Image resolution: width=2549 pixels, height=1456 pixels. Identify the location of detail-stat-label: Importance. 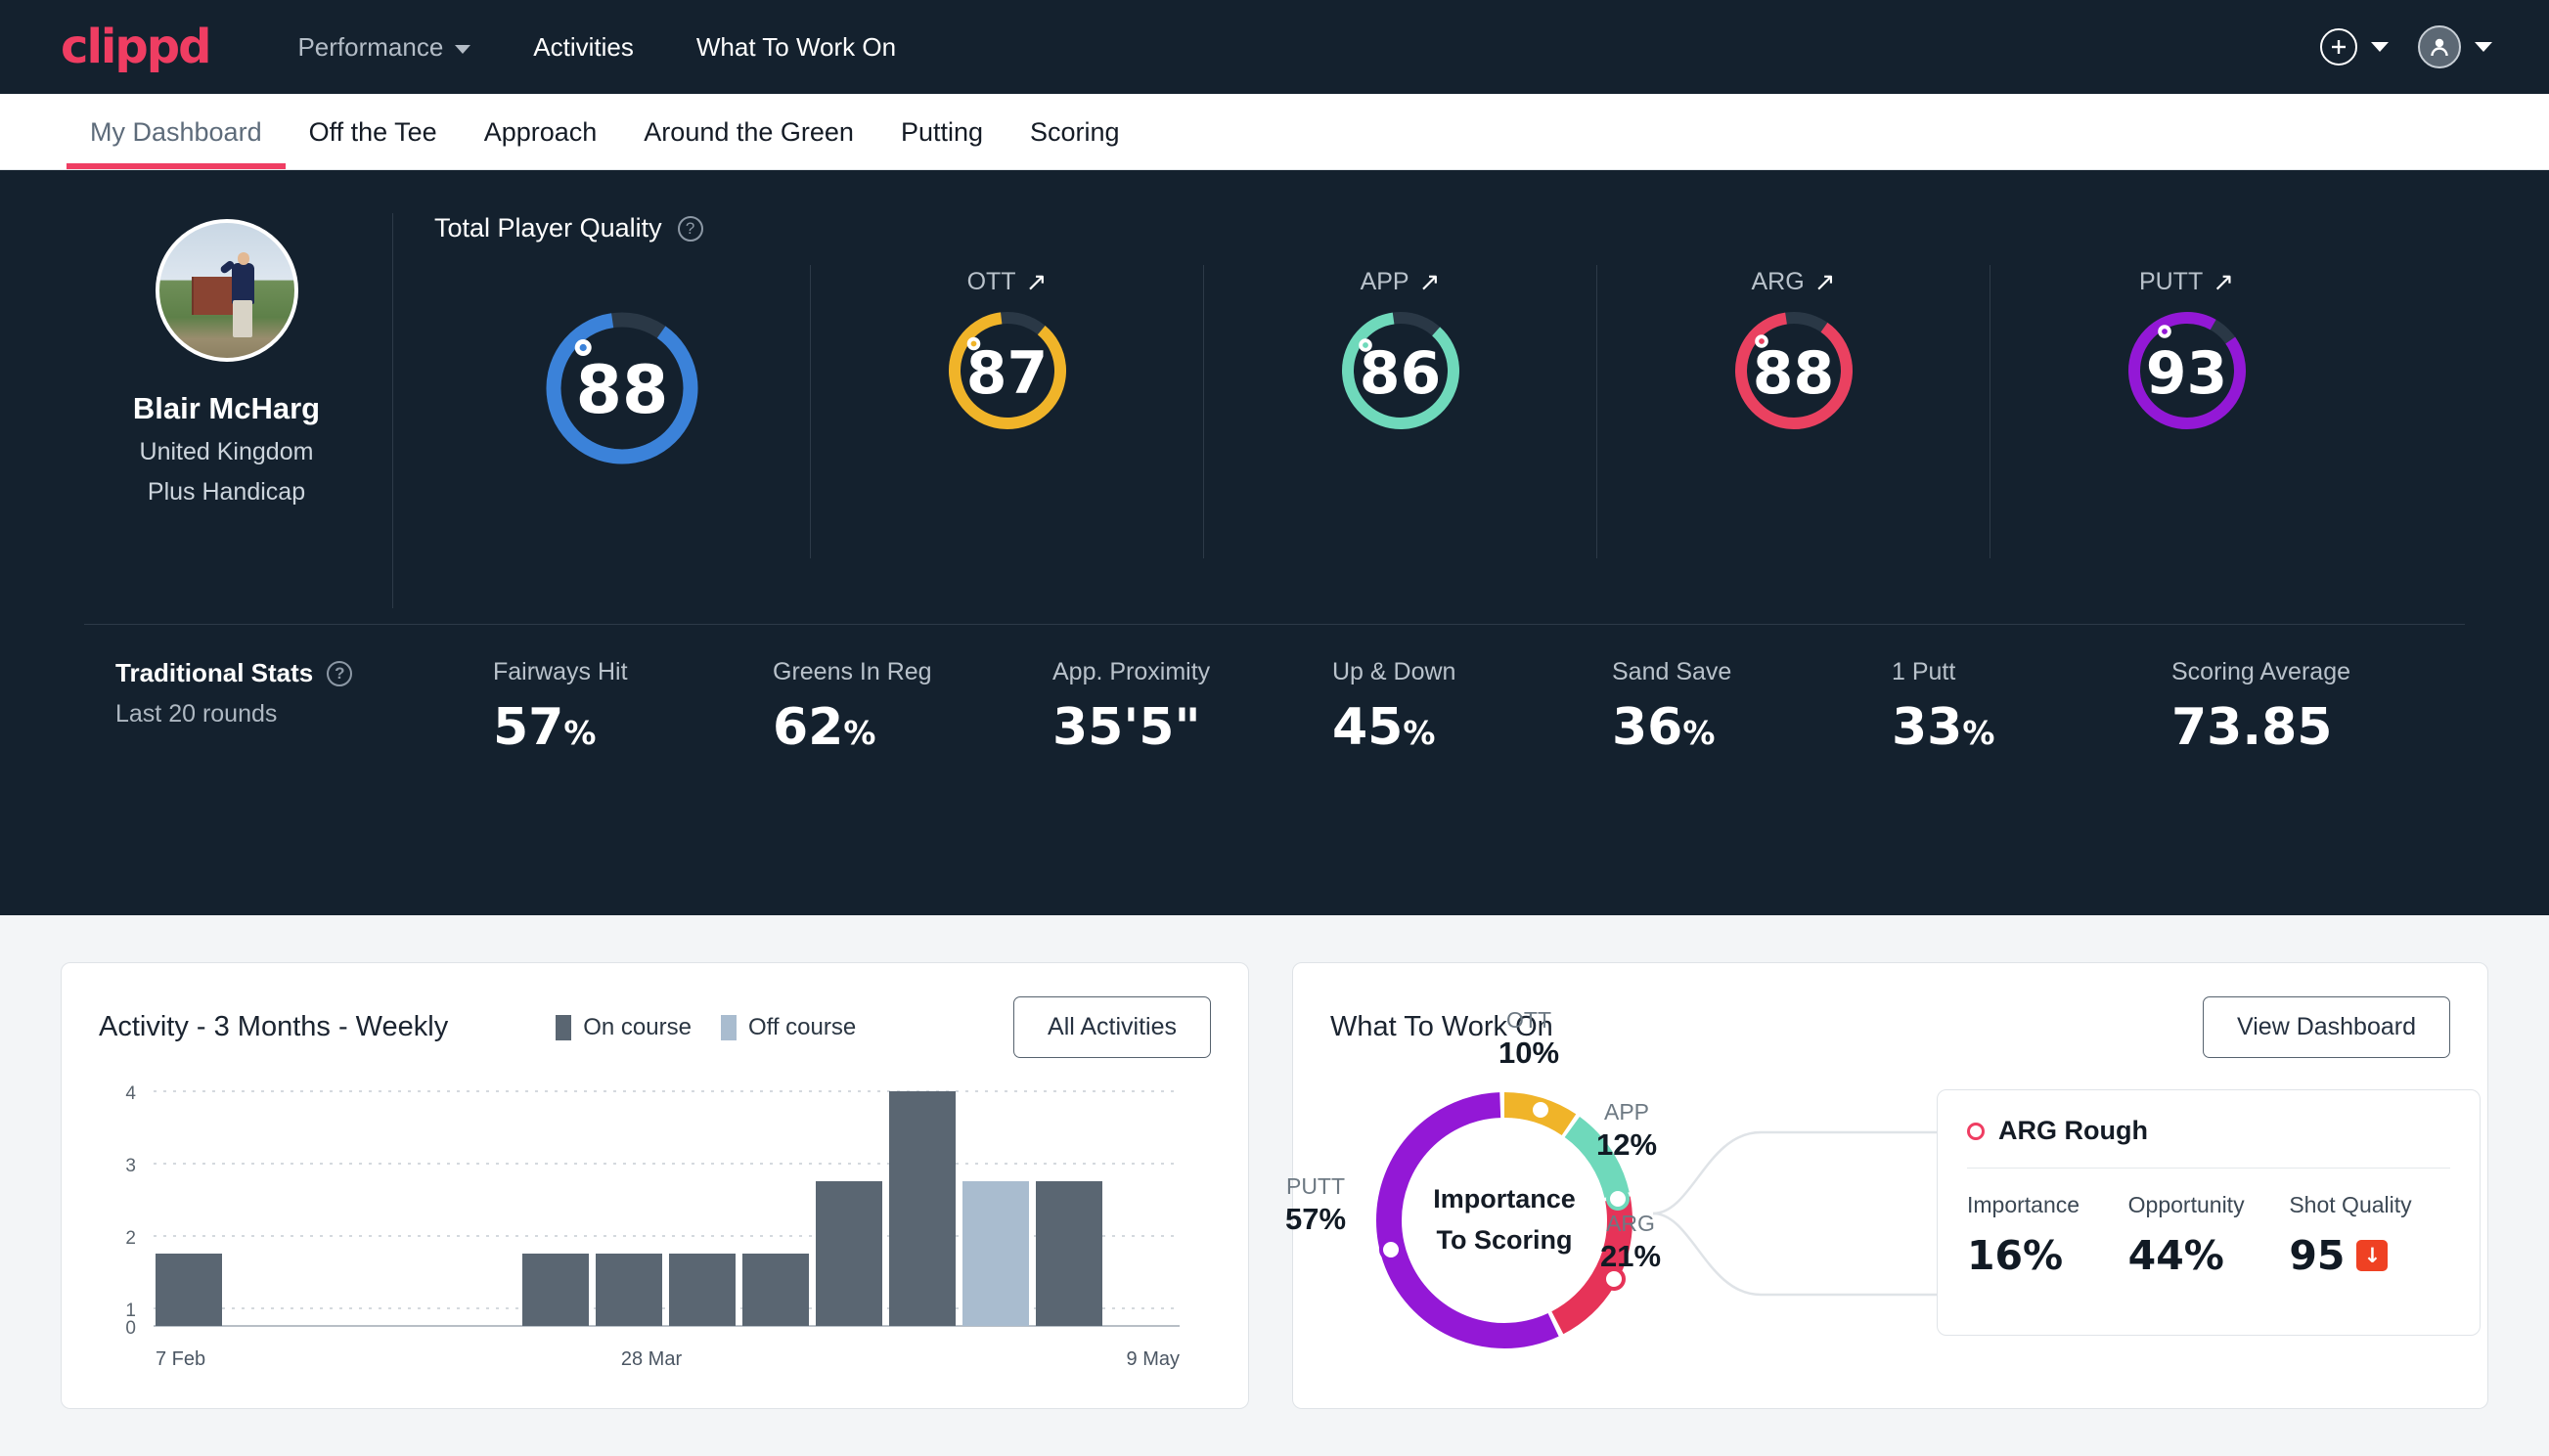
(2023, 1204).